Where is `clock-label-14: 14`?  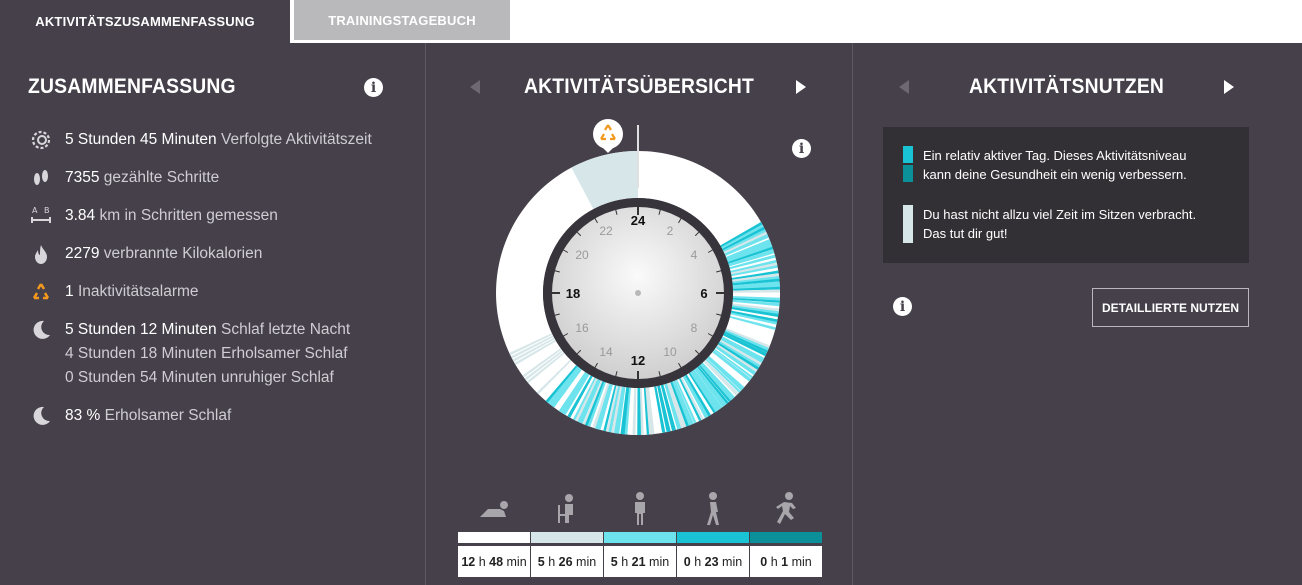
clock-label-14: 14 is located at coordinates (606, 352).